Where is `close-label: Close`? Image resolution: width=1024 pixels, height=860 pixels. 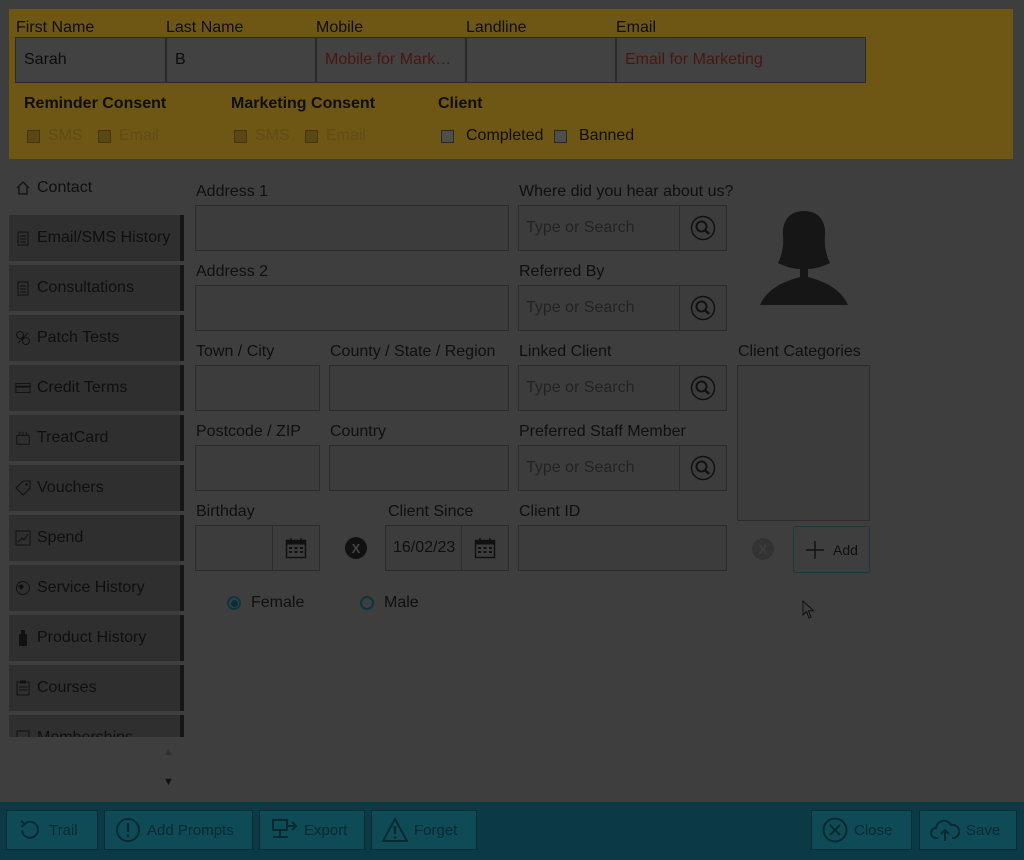
close-label: Close is located at coordinates (873, 830).